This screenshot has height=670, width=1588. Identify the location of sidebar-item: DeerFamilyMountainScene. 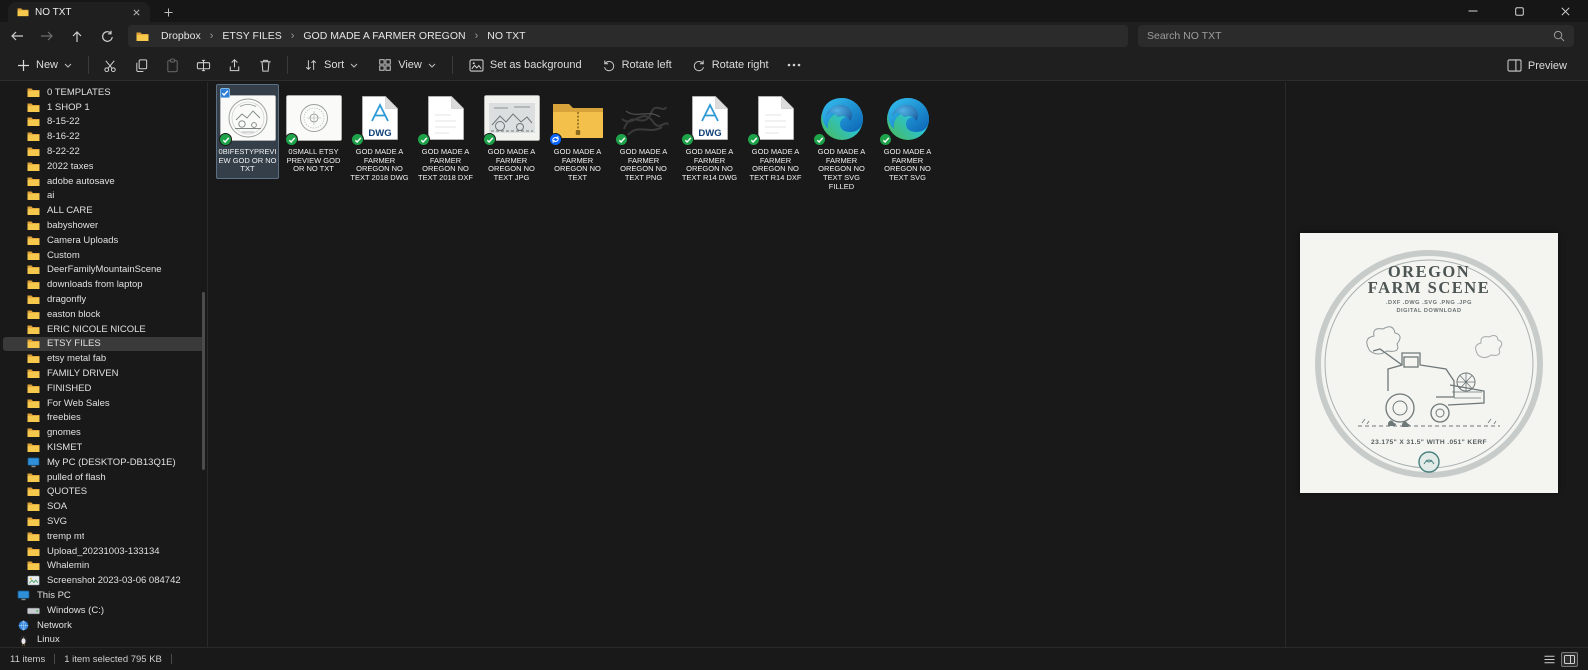
(103, 270).